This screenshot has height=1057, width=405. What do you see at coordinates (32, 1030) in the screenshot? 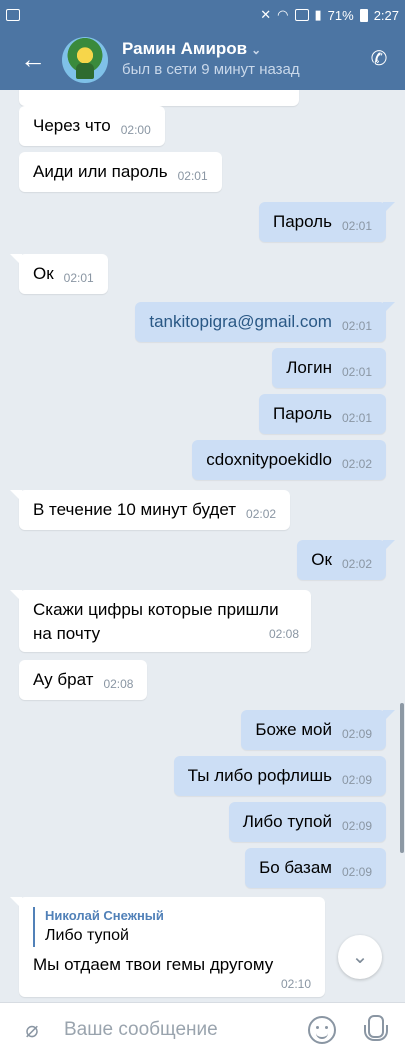
I see `attach-icon: ⌀` at bounding box center [32, 1030].